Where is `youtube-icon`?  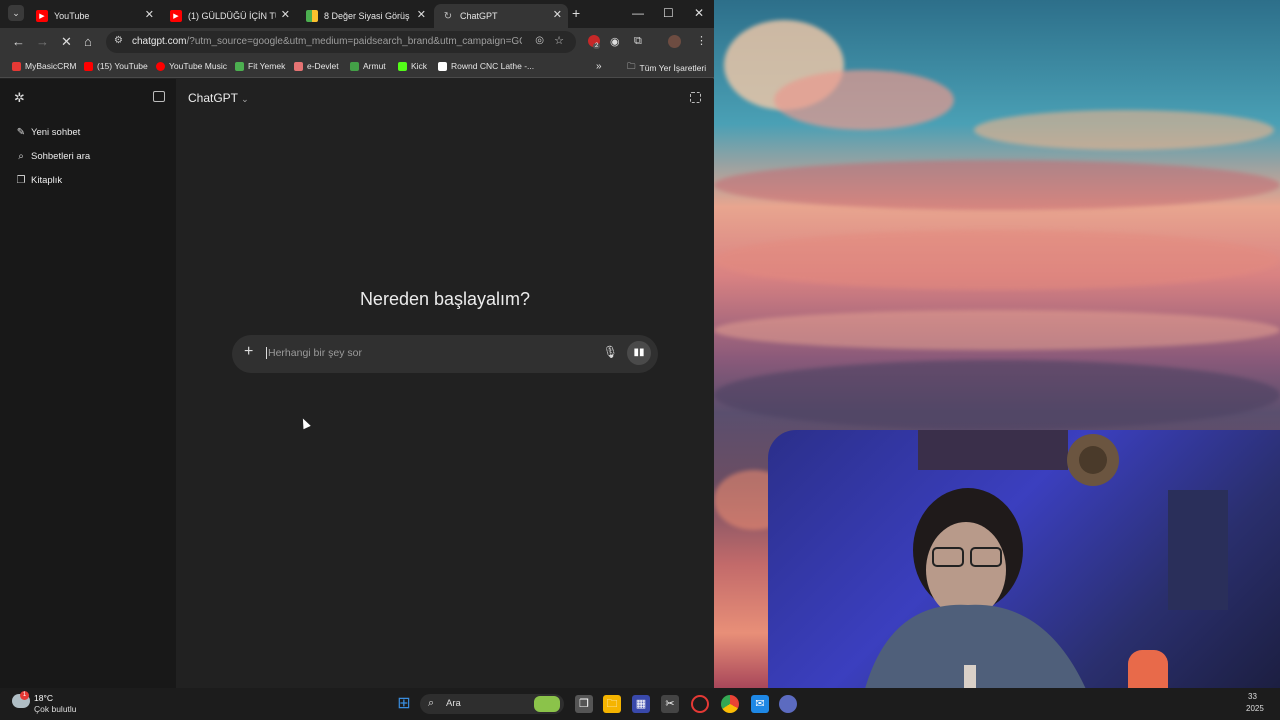
youtube-icon is located at coordinates (88, 66).